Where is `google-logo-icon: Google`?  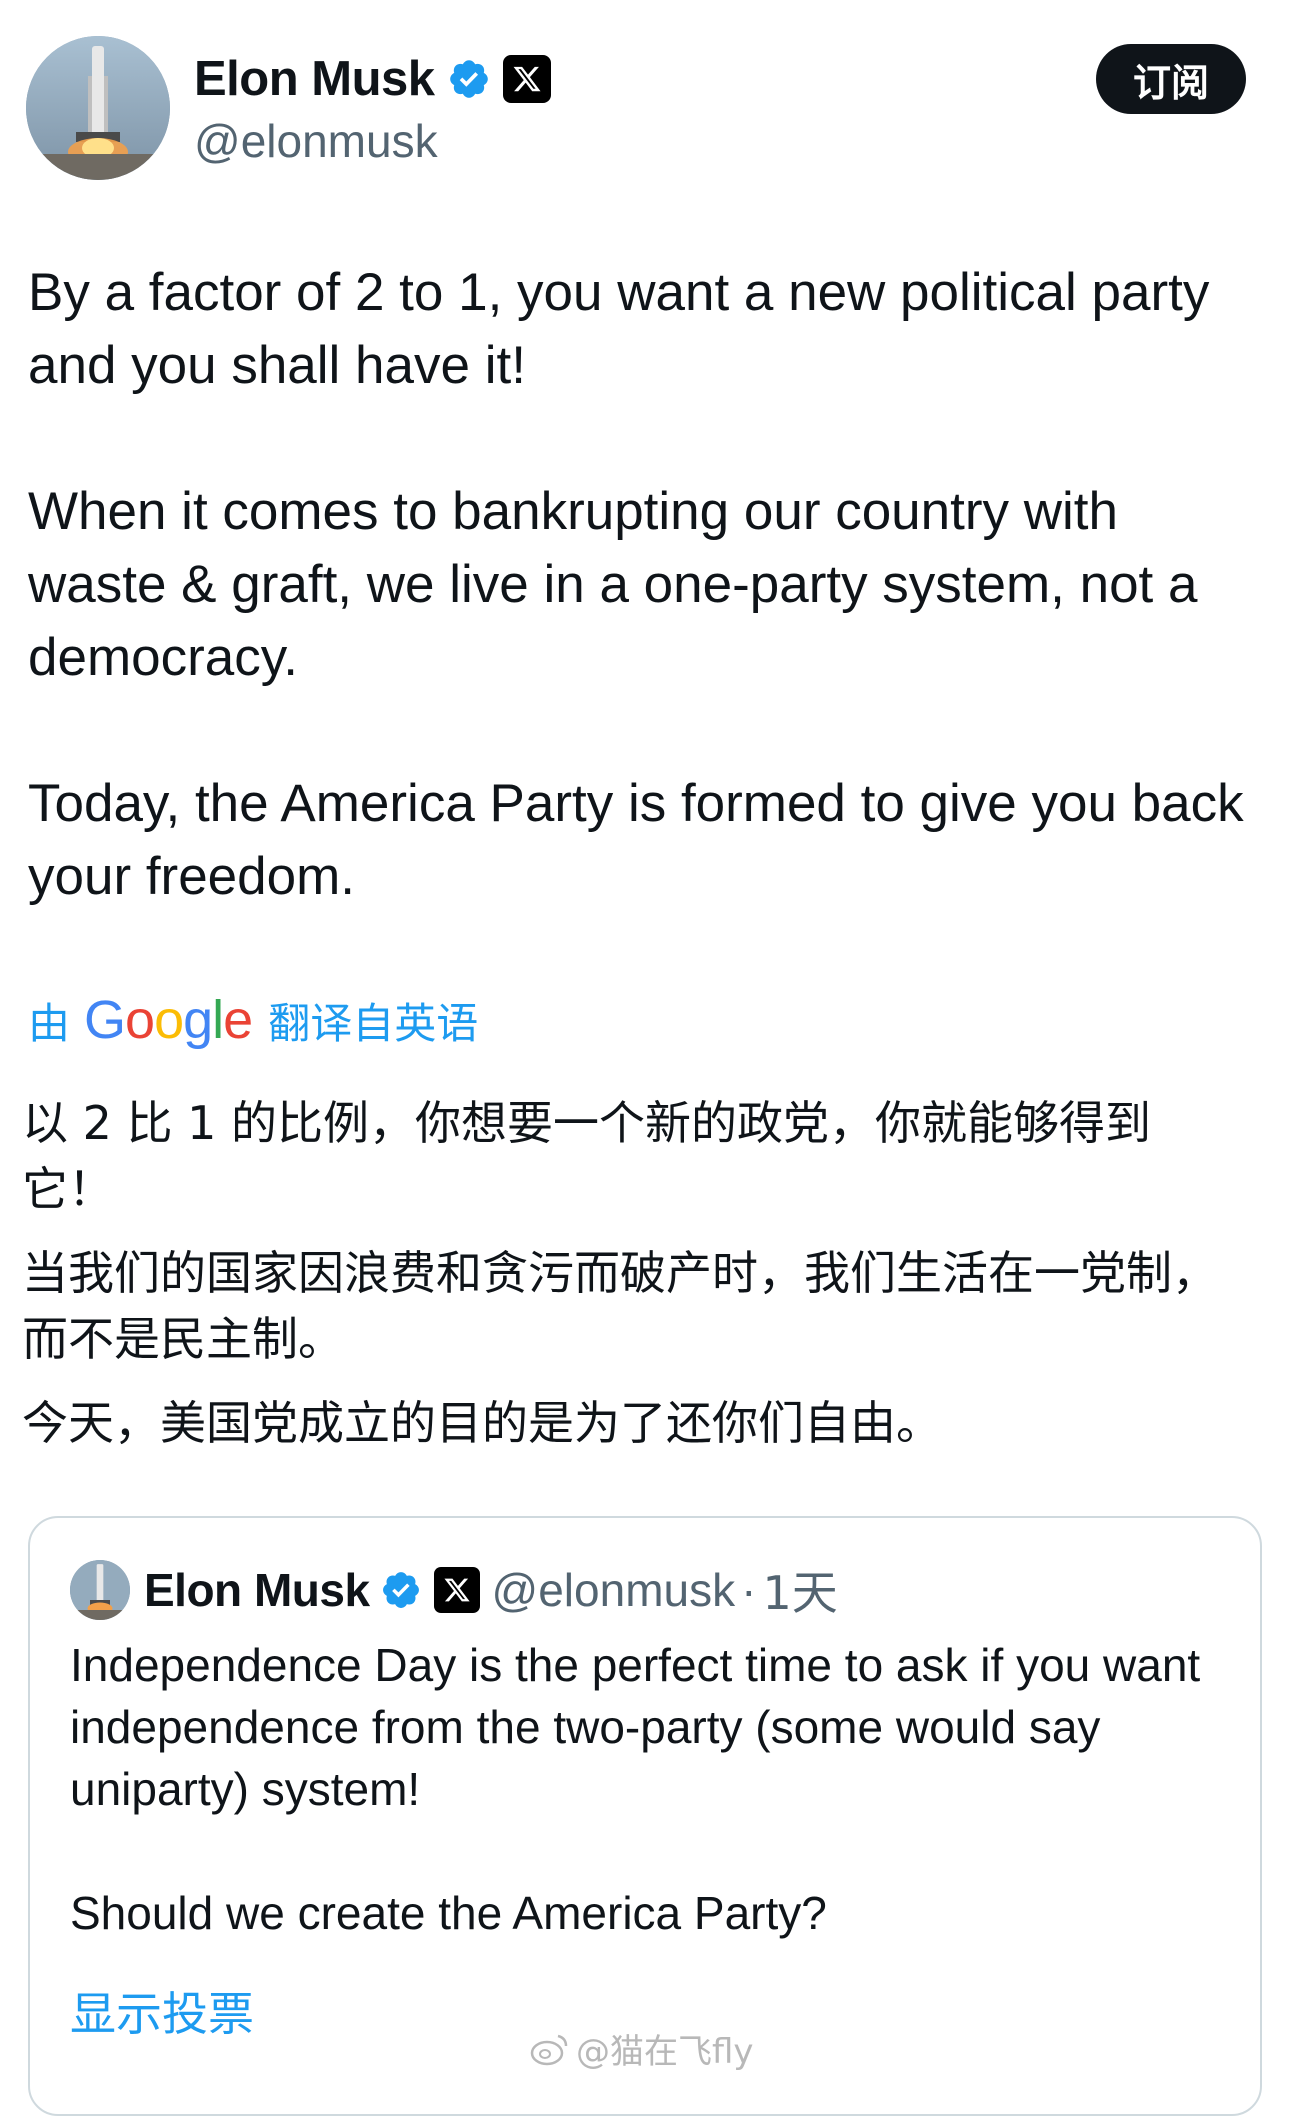 google-logo-icon: Google is located at coordinates (168, 1020).